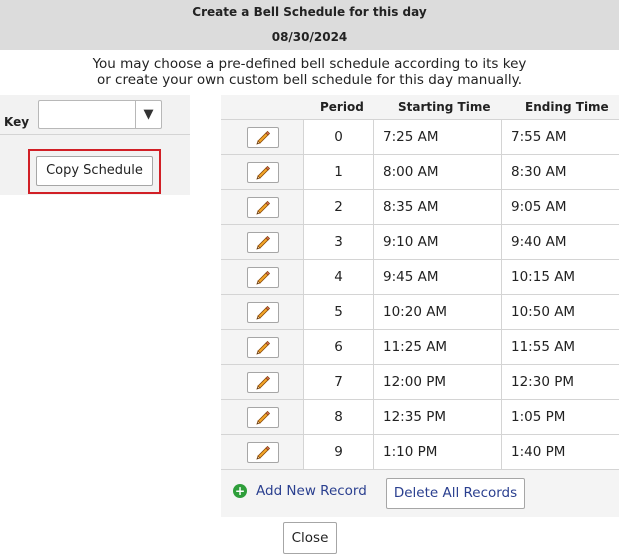 The image size is (619, 560). Describe the element at coordinates (437, 137) in the screenshot. I see `starting-time-cell: 7:25 AM` at that location.